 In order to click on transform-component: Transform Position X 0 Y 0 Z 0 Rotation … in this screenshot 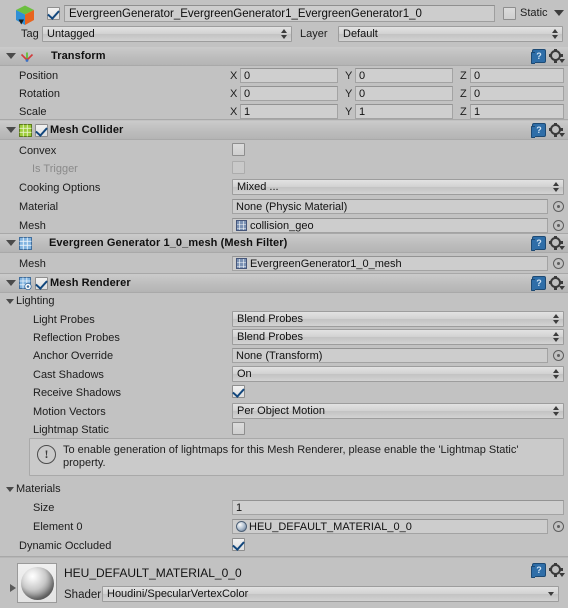, I will do `click(284, 83)`.